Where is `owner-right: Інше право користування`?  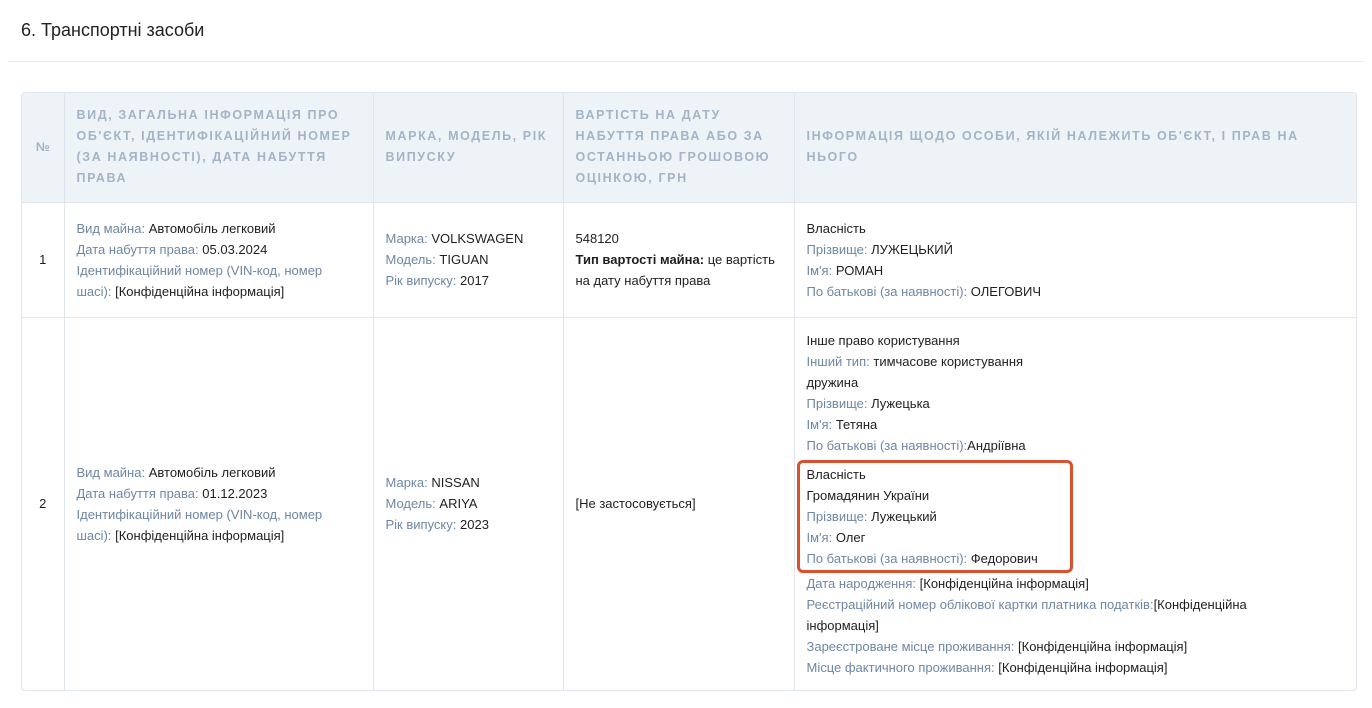 owner-right: Інше право користування is located at coordinates (883, 340).